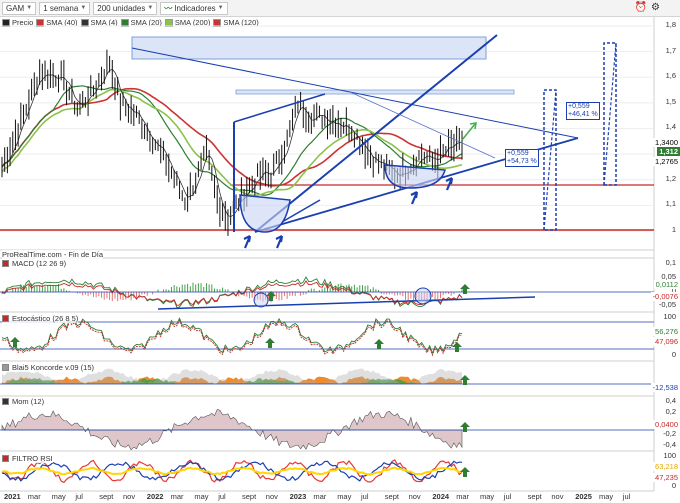  What do you see at coordinates (665, 296) in the screenshot?
I see `macd-value-2: -0,0076` at bounding box center [665, 296].